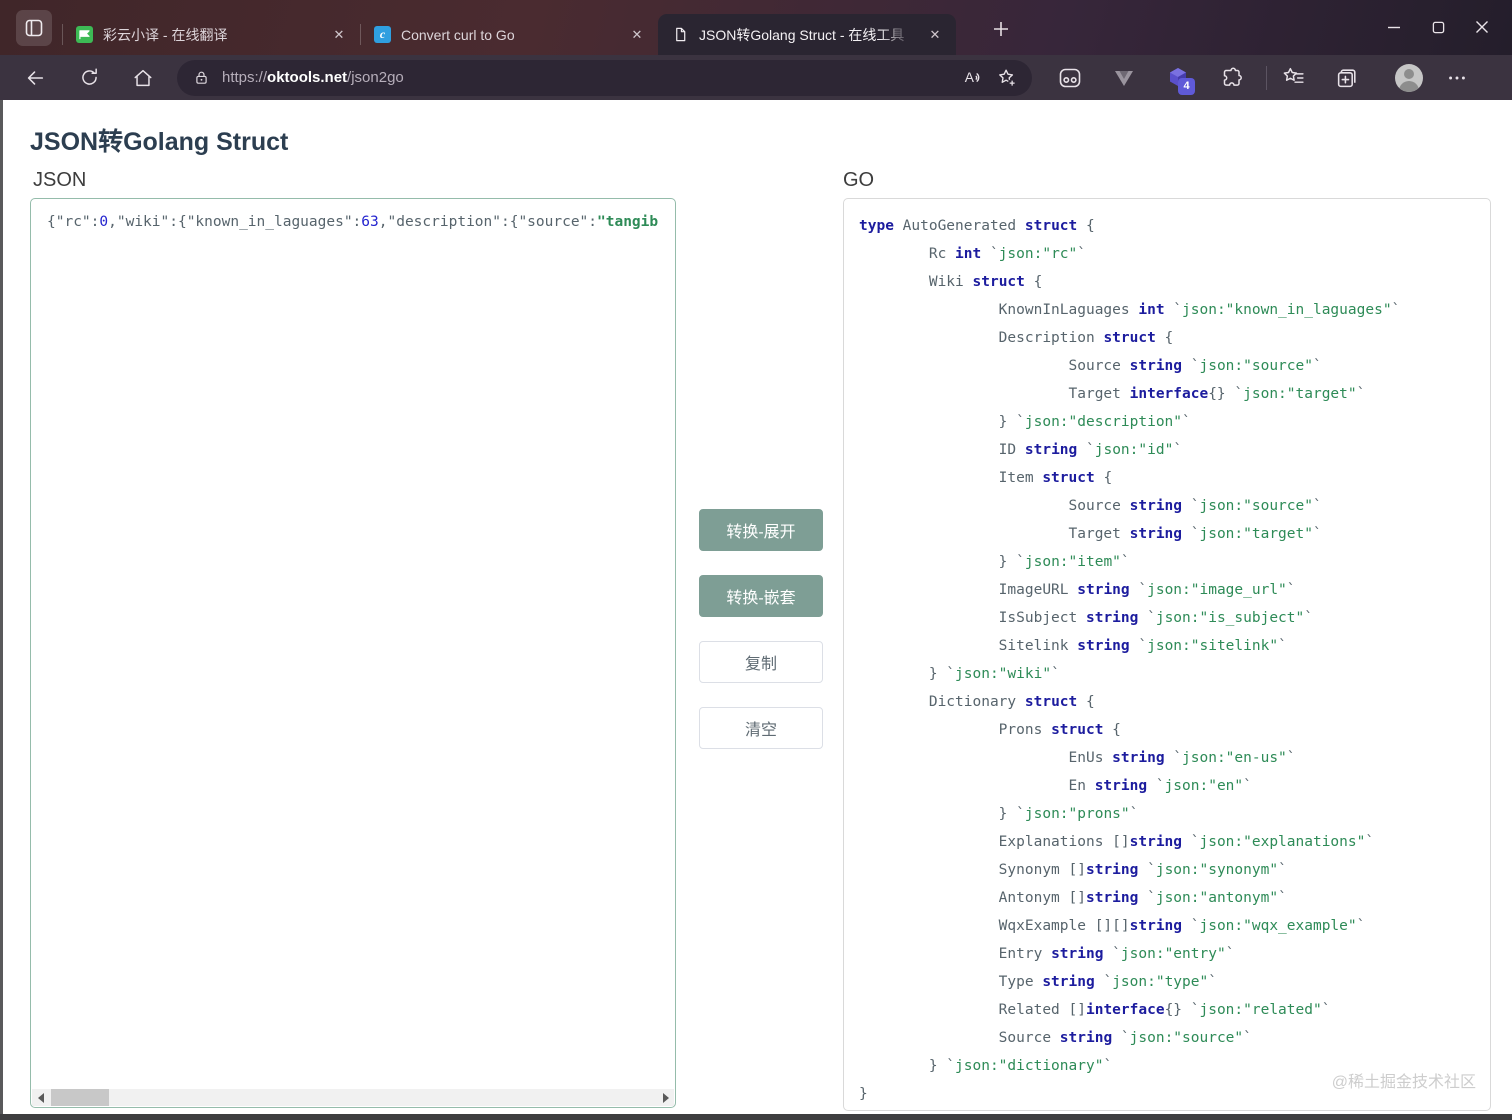 The width and height of the screenshot is (1512, 1120). I want to click on tab-title: JSON转Golang Struct - 在线工具, so click(802, 34).